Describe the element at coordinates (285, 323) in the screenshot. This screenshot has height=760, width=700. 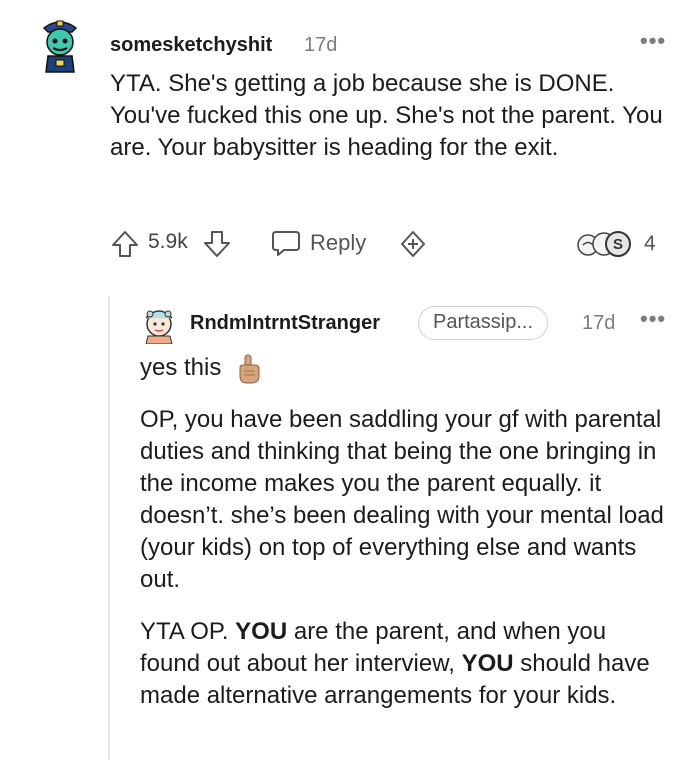
I see `comment-username: RndmIntrntStranger` at that location.